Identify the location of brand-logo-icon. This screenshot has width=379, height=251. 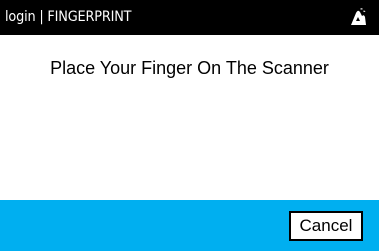
(358, 17).